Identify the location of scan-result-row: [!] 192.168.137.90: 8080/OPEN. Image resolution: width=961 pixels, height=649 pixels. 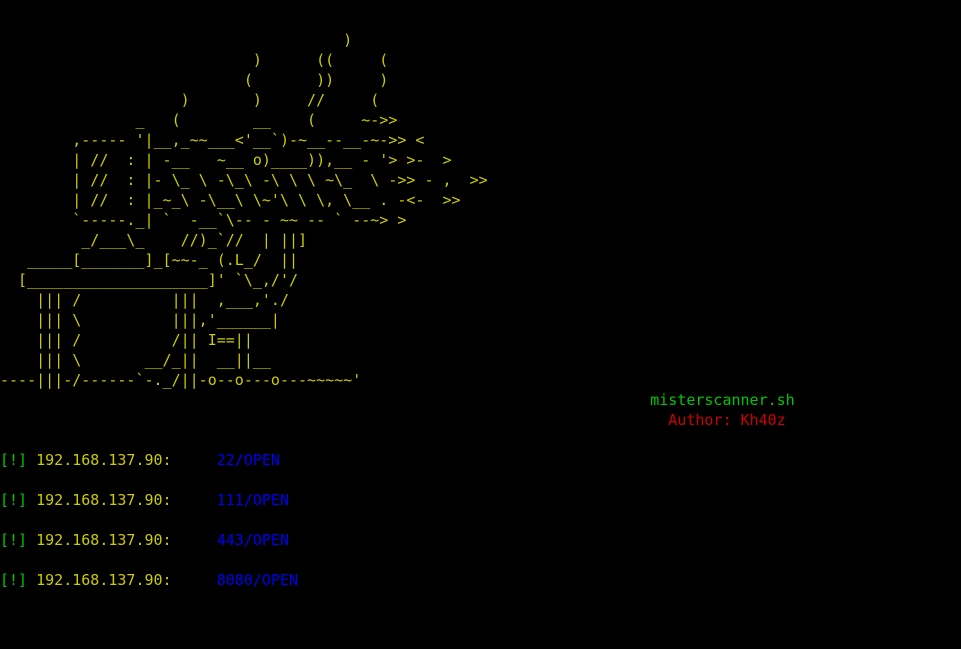
(480, 580).